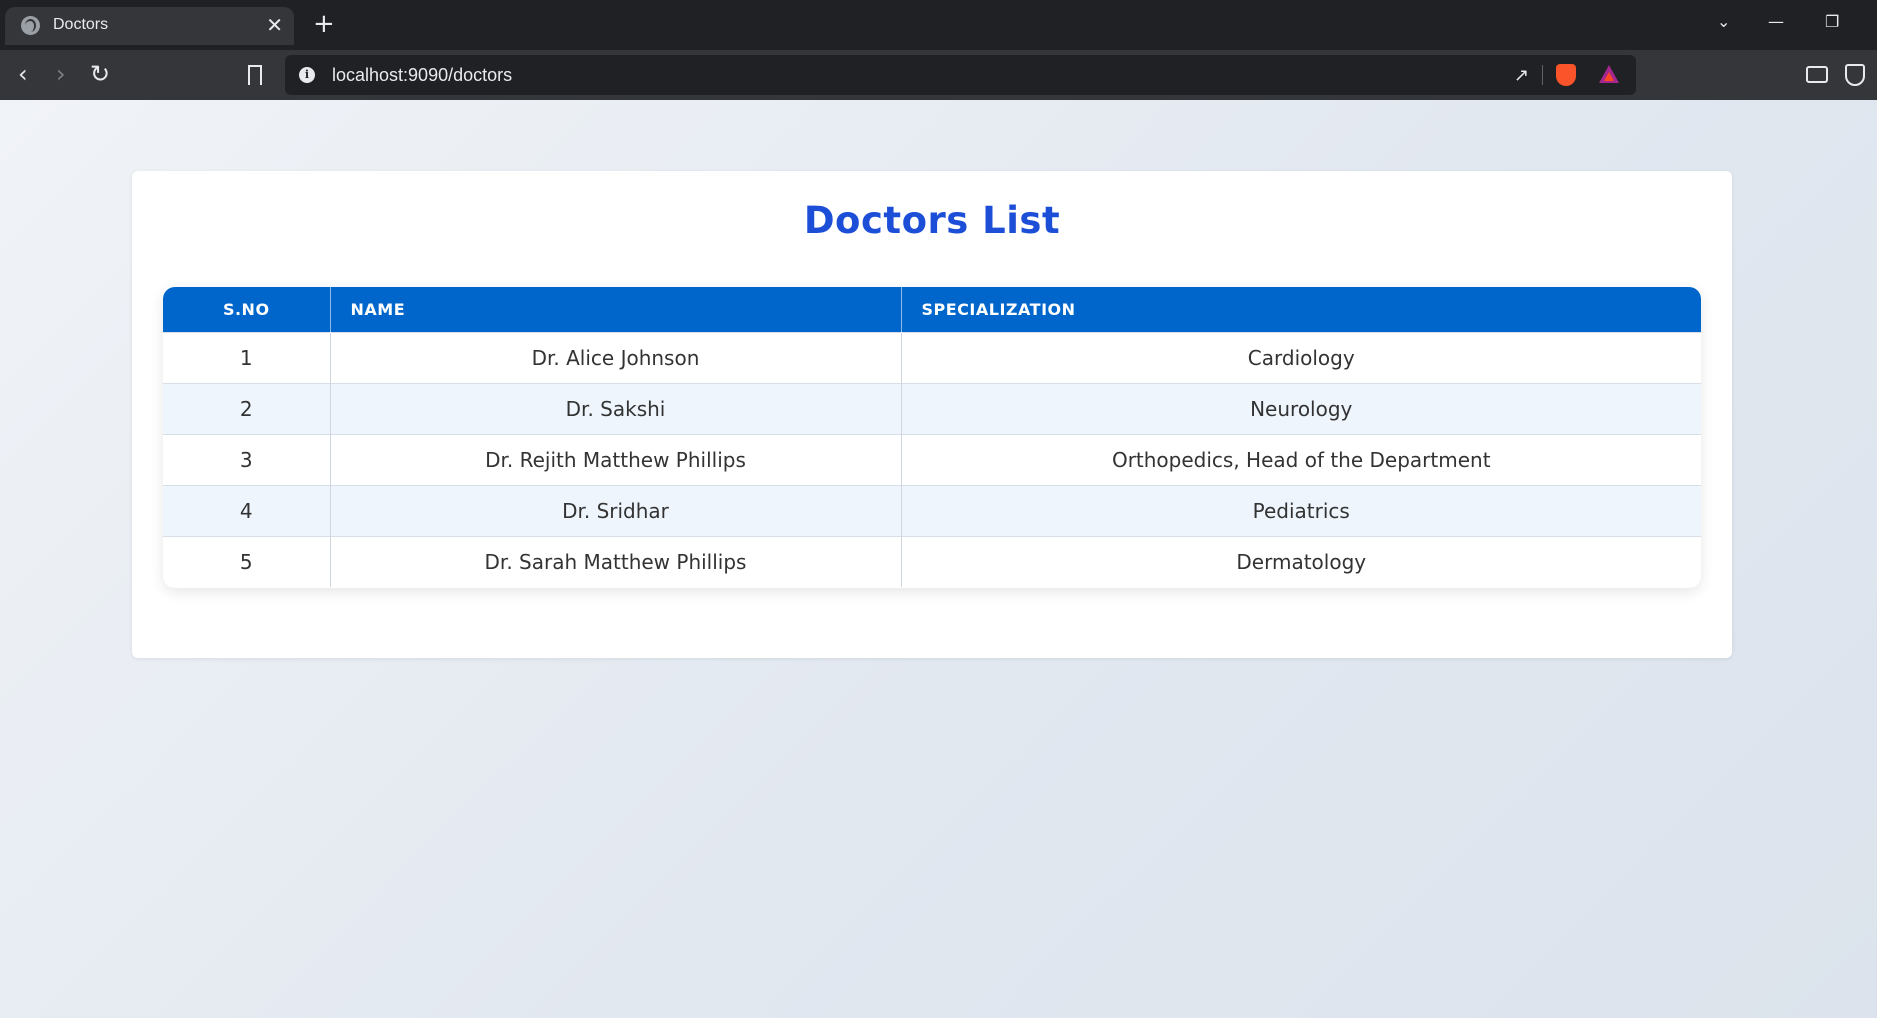 Image resolution: width=1877 pixels, height=1018 pixels. I want to click on bookmark-icon, so click(255, 75).